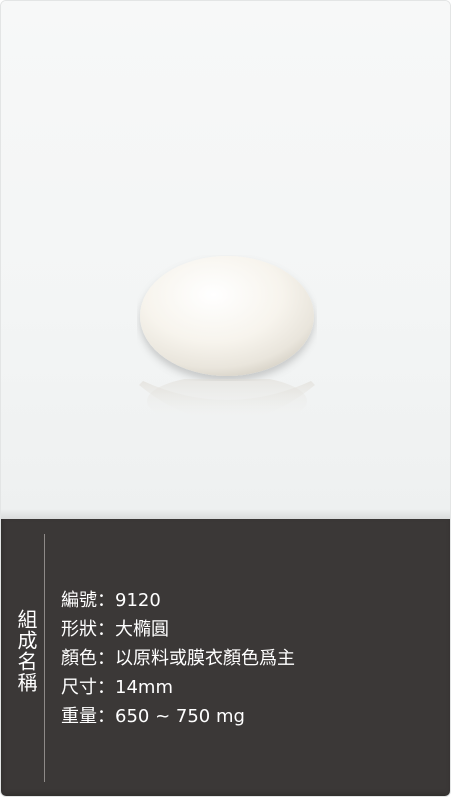  I want to click on spec-row-weight: 重量：650 ~ 750 mg, so click(178, 718).